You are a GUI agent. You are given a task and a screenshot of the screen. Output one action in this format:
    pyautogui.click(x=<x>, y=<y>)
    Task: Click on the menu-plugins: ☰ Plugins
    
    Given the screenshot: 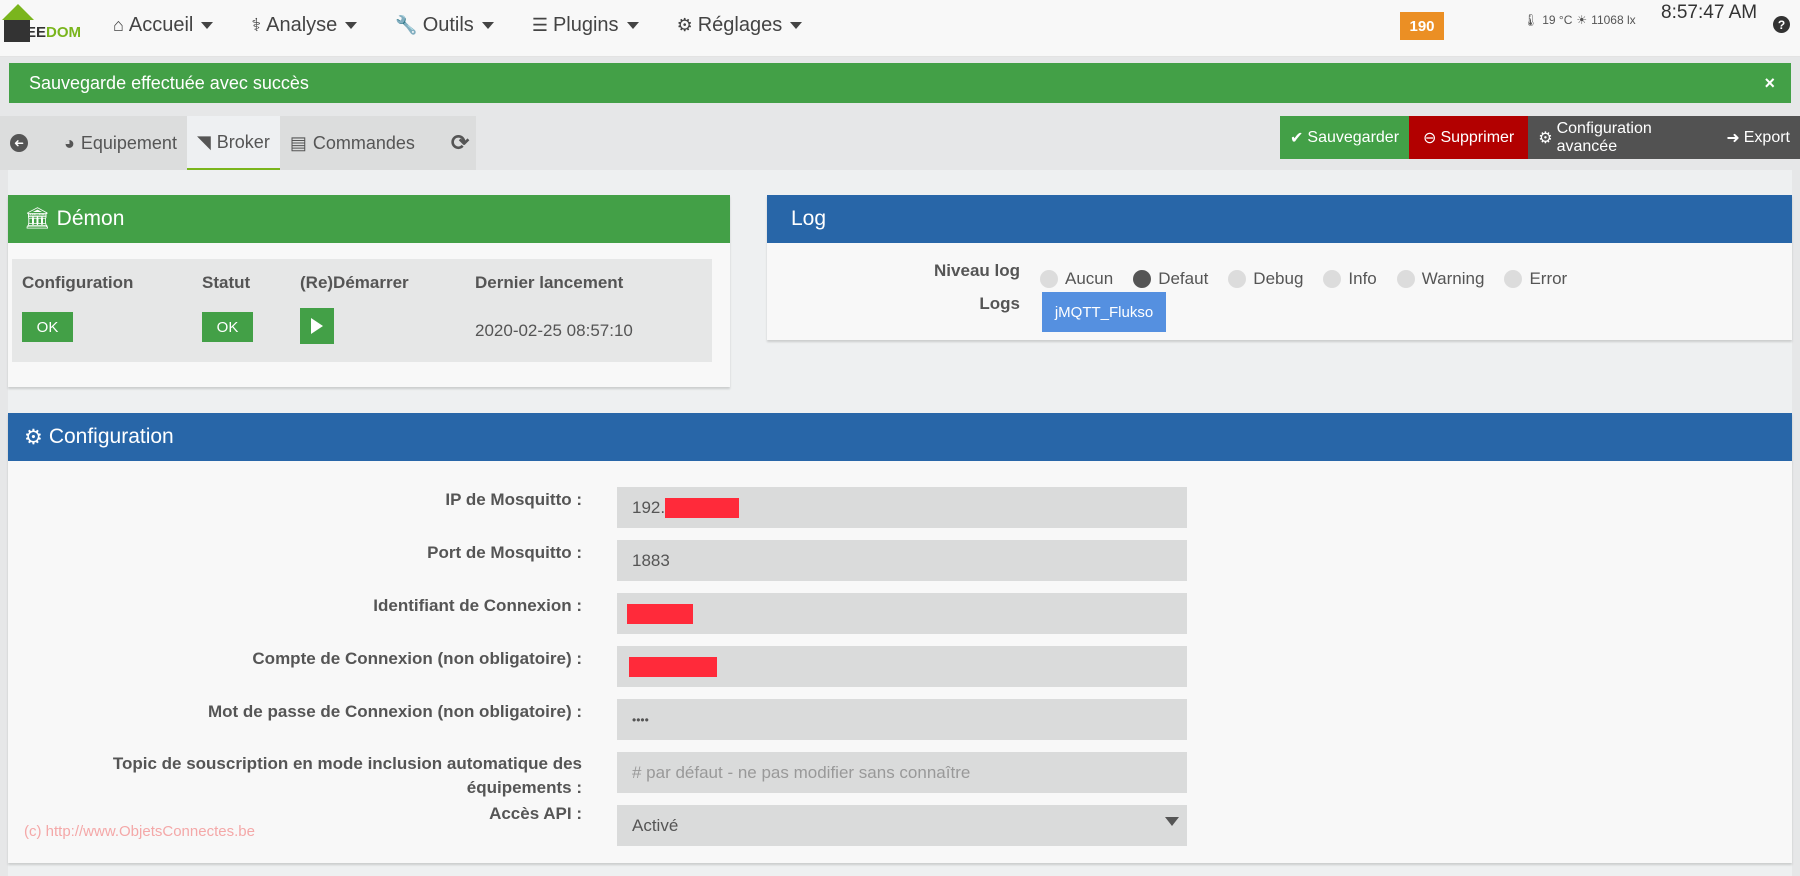 What is the action you would take?
    pyautogui.click(x=585, y=25)
    